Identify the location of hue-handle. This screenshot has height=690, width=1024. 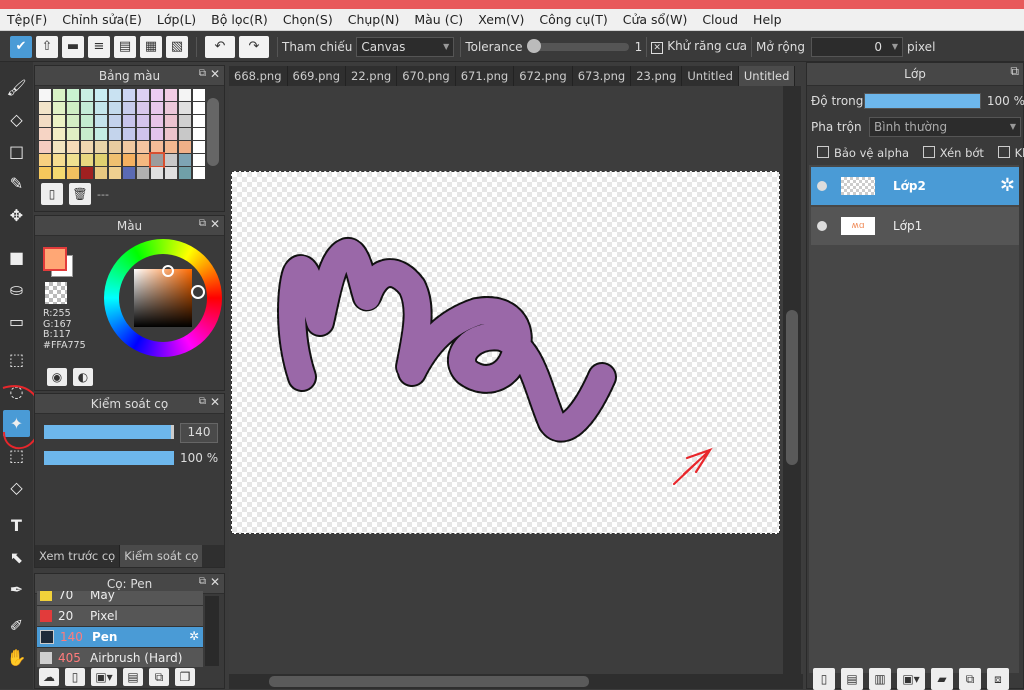
(198, 292).